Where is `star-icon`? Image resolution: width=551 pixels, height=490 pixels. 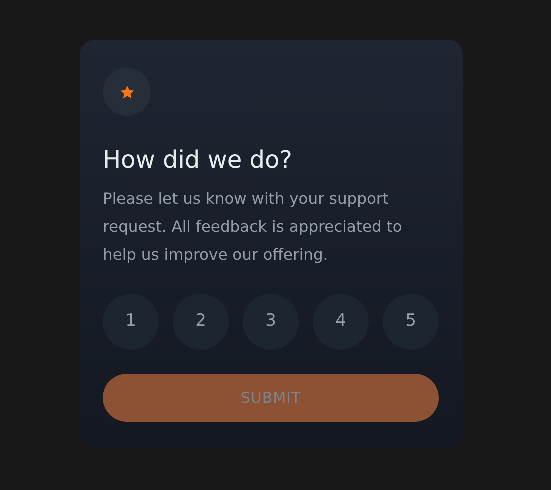
star-icon is located at coordinates (127, 92).